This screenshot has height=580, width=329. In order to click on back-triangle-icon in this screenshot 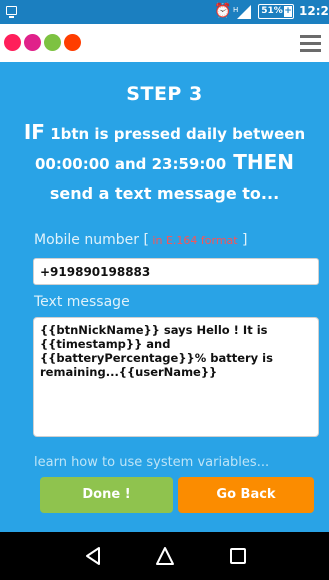, I will do `click(93, 556)`.